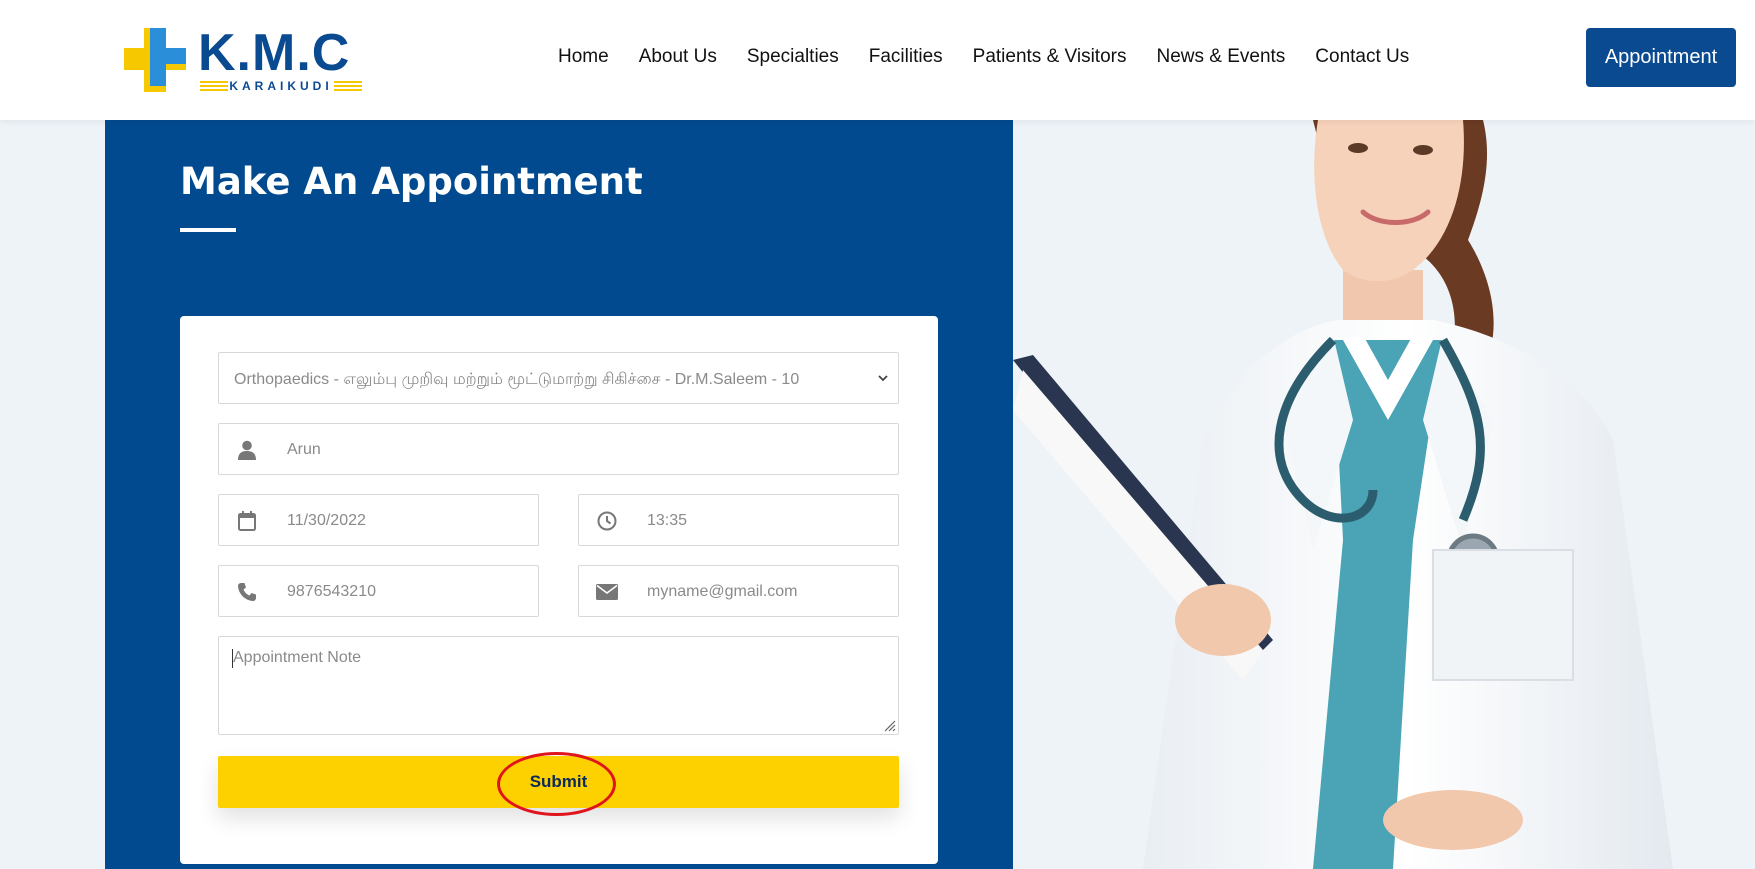 This screenshot has width=1755, height=869. I want to click on phone-value: 9876543210, so click(331, 591).